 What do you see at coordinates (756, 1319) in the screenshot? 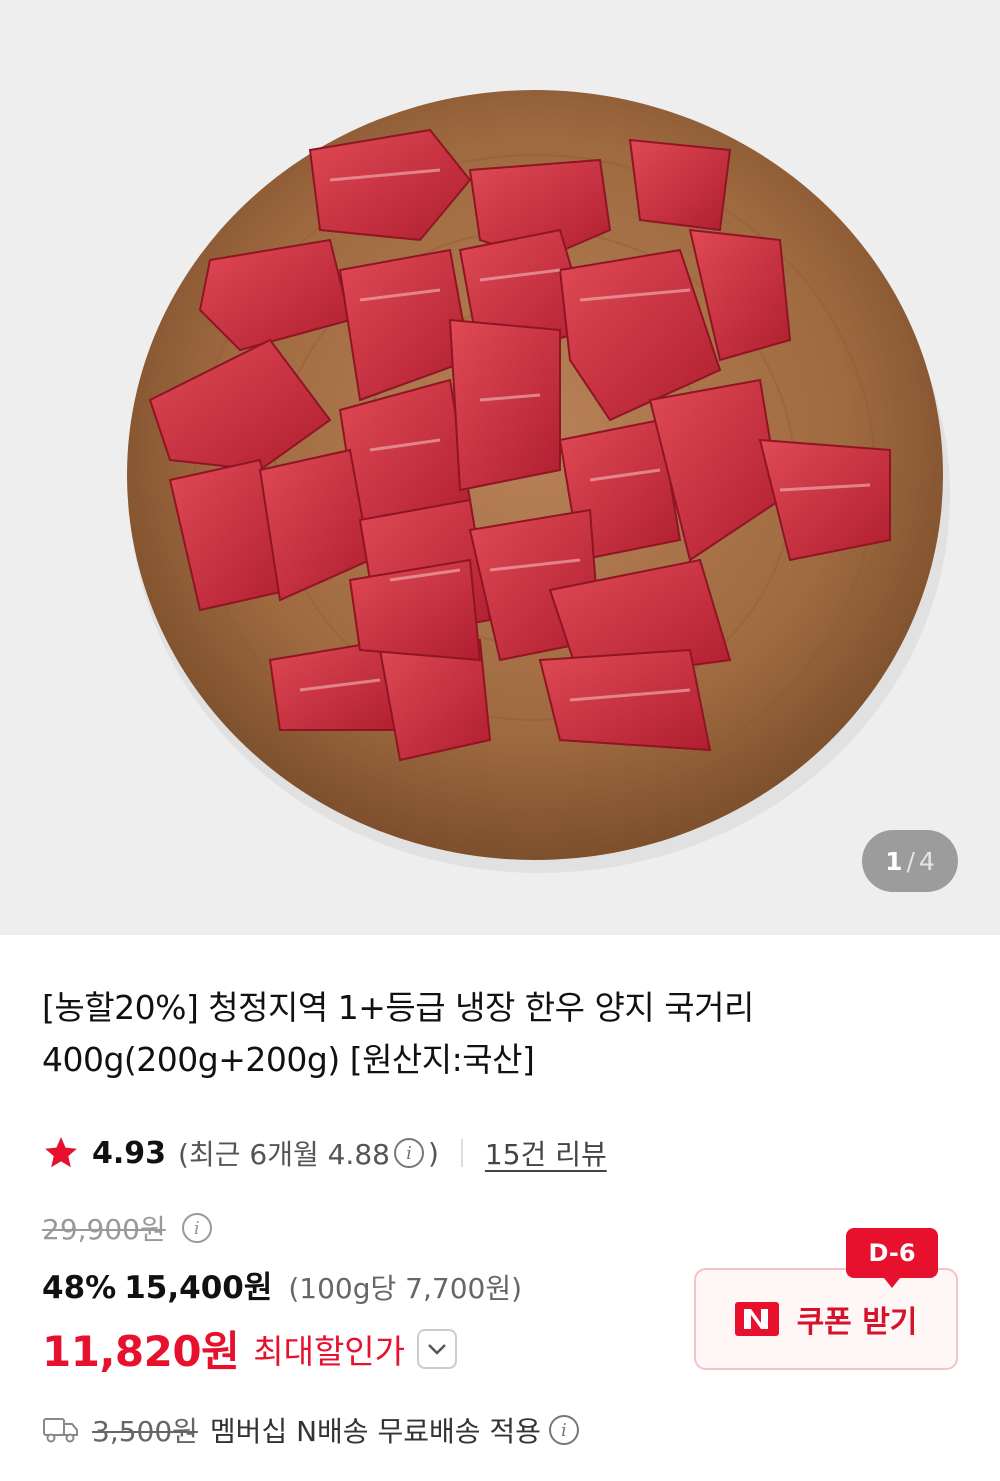
I see `naver-n-icon` at bounding box center [756, 1319].